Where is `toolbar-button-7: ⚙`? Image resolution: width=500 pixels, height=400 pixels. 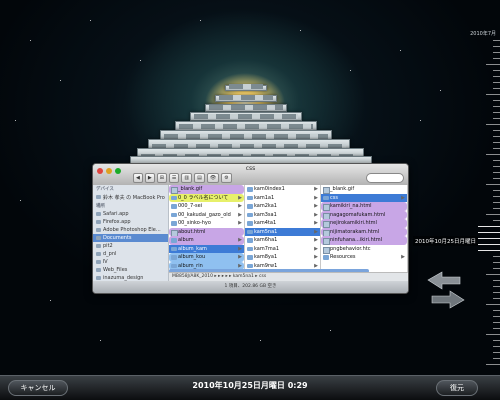
toolbar-button-7: ⚙ is located at coordinates (226, 178).